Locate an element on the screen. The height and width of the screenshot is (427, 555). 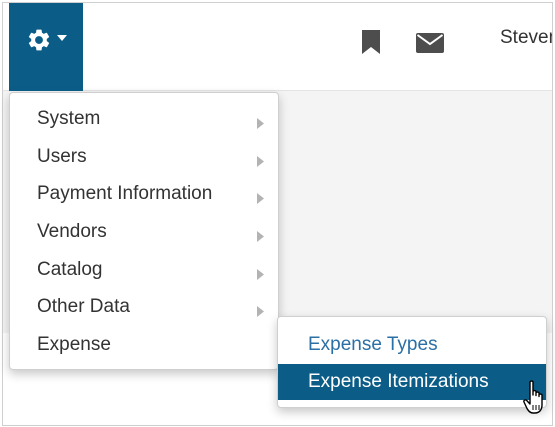
settings-menu-button is located at coordinates (46, 47).